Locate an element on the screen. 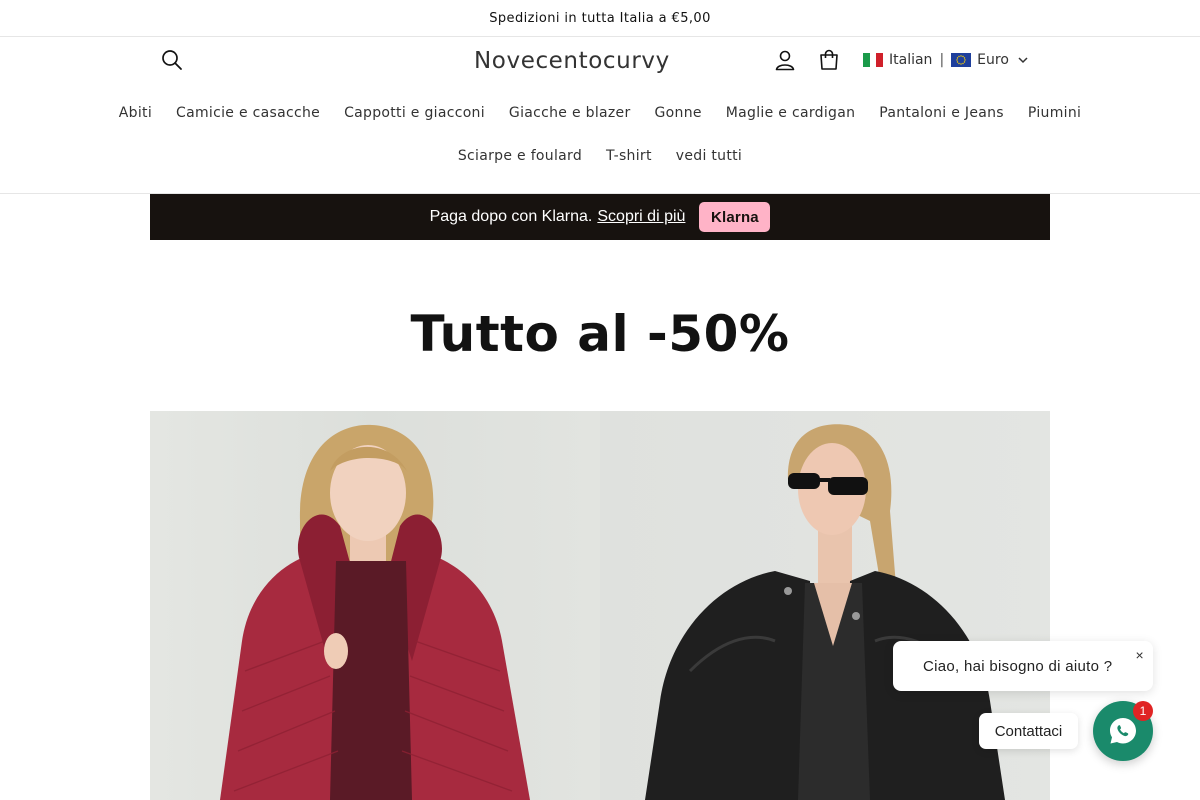 Image resolution: width=1200 pixels, height=800 pixels. eu-flag-icon is located at coordinates (961, 60).